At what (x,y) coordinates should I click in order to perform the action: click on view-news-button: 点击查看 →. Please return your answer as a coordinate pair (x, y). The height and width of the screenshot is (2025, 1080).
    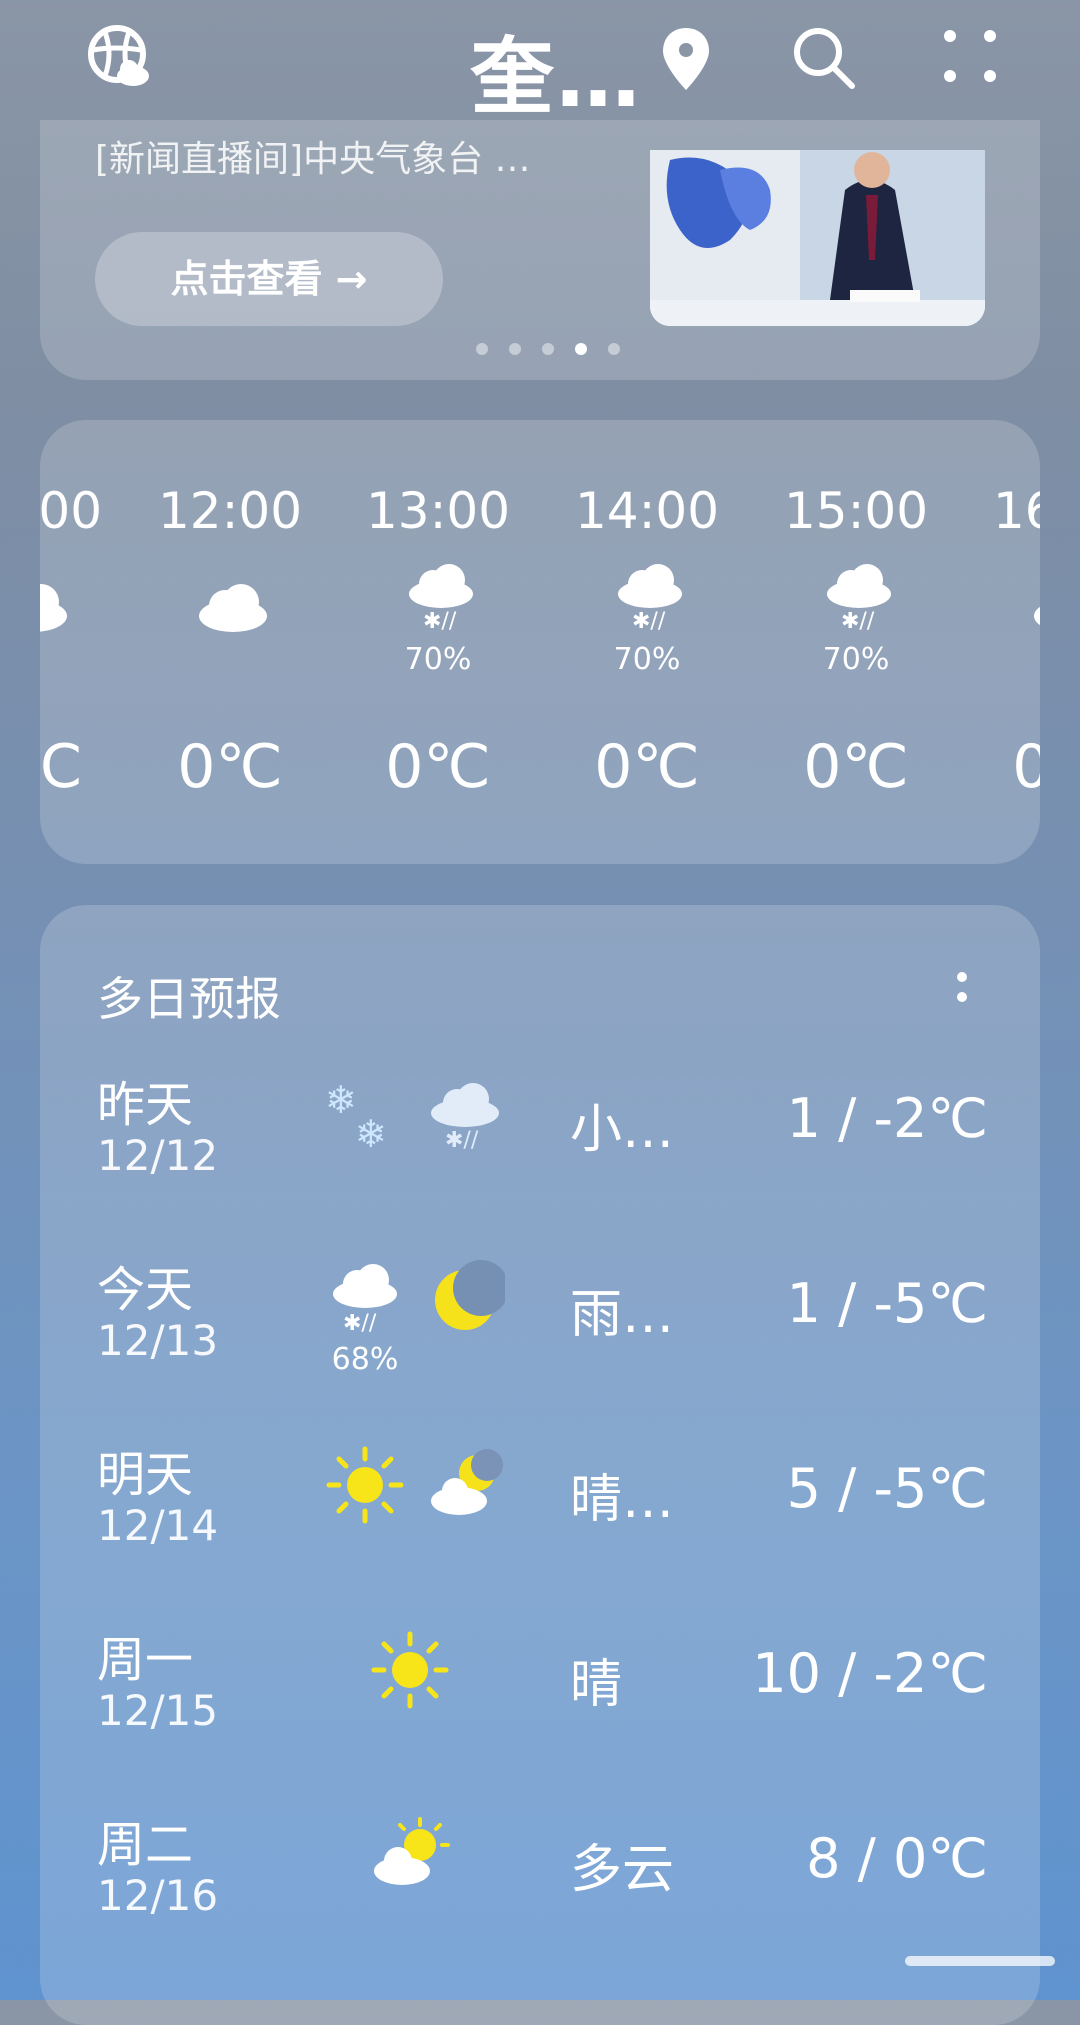
    Looking at the image, I should click on (269, 279).